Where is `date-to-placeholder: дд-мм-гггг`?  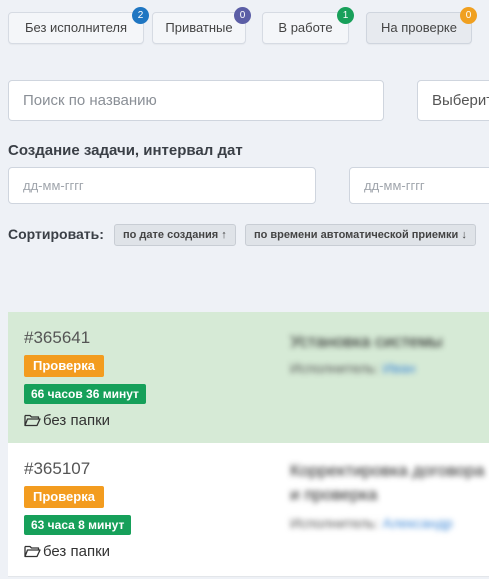 date-to-placeholder: дд-мм-гггг is located at coordinates (394, 185).